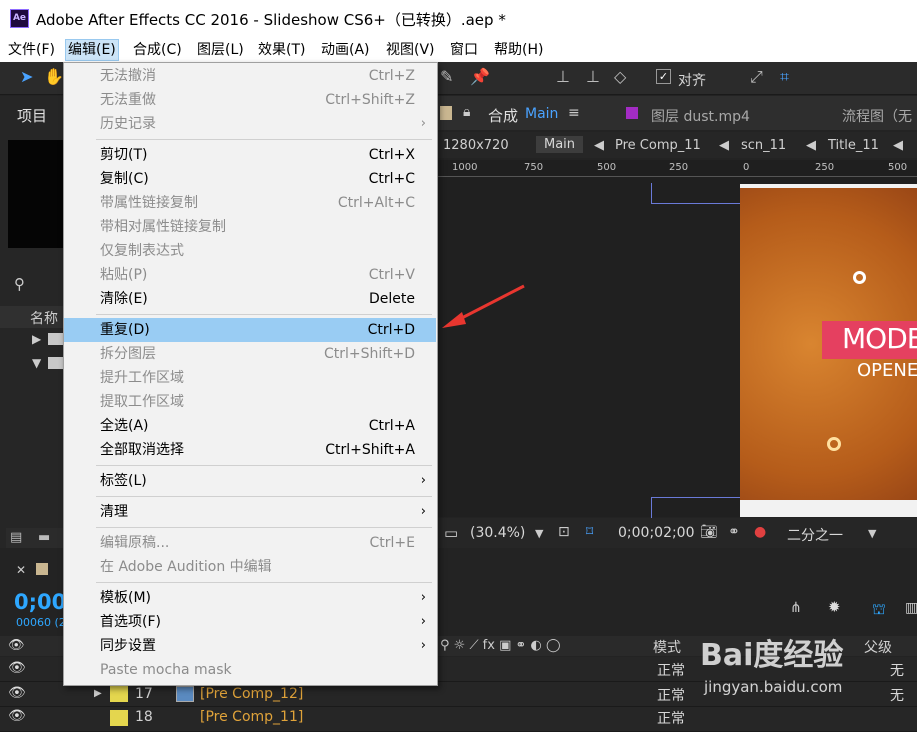 The image size is (917, 732). Describe the element at coordinates (16, 537) in the screenshot. I see `interpret-footage-icon: ▤` at that location.